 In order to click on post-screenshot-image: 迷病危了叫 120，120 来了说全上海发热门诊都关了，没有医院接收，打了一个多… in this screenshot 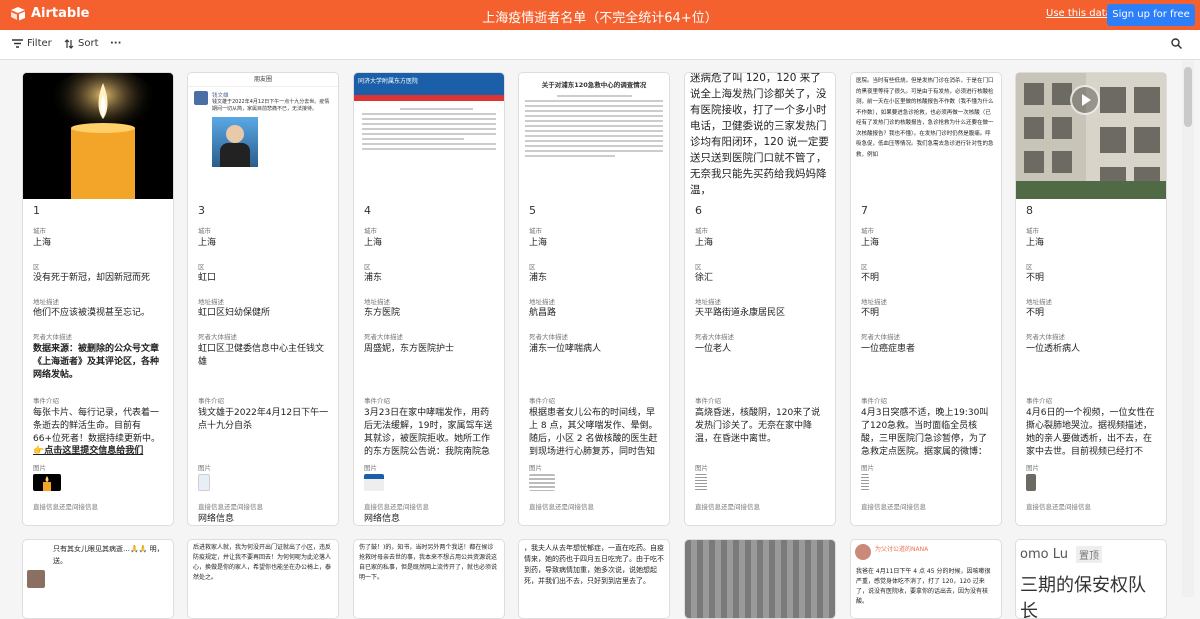, I will do `click(760, 136)`.